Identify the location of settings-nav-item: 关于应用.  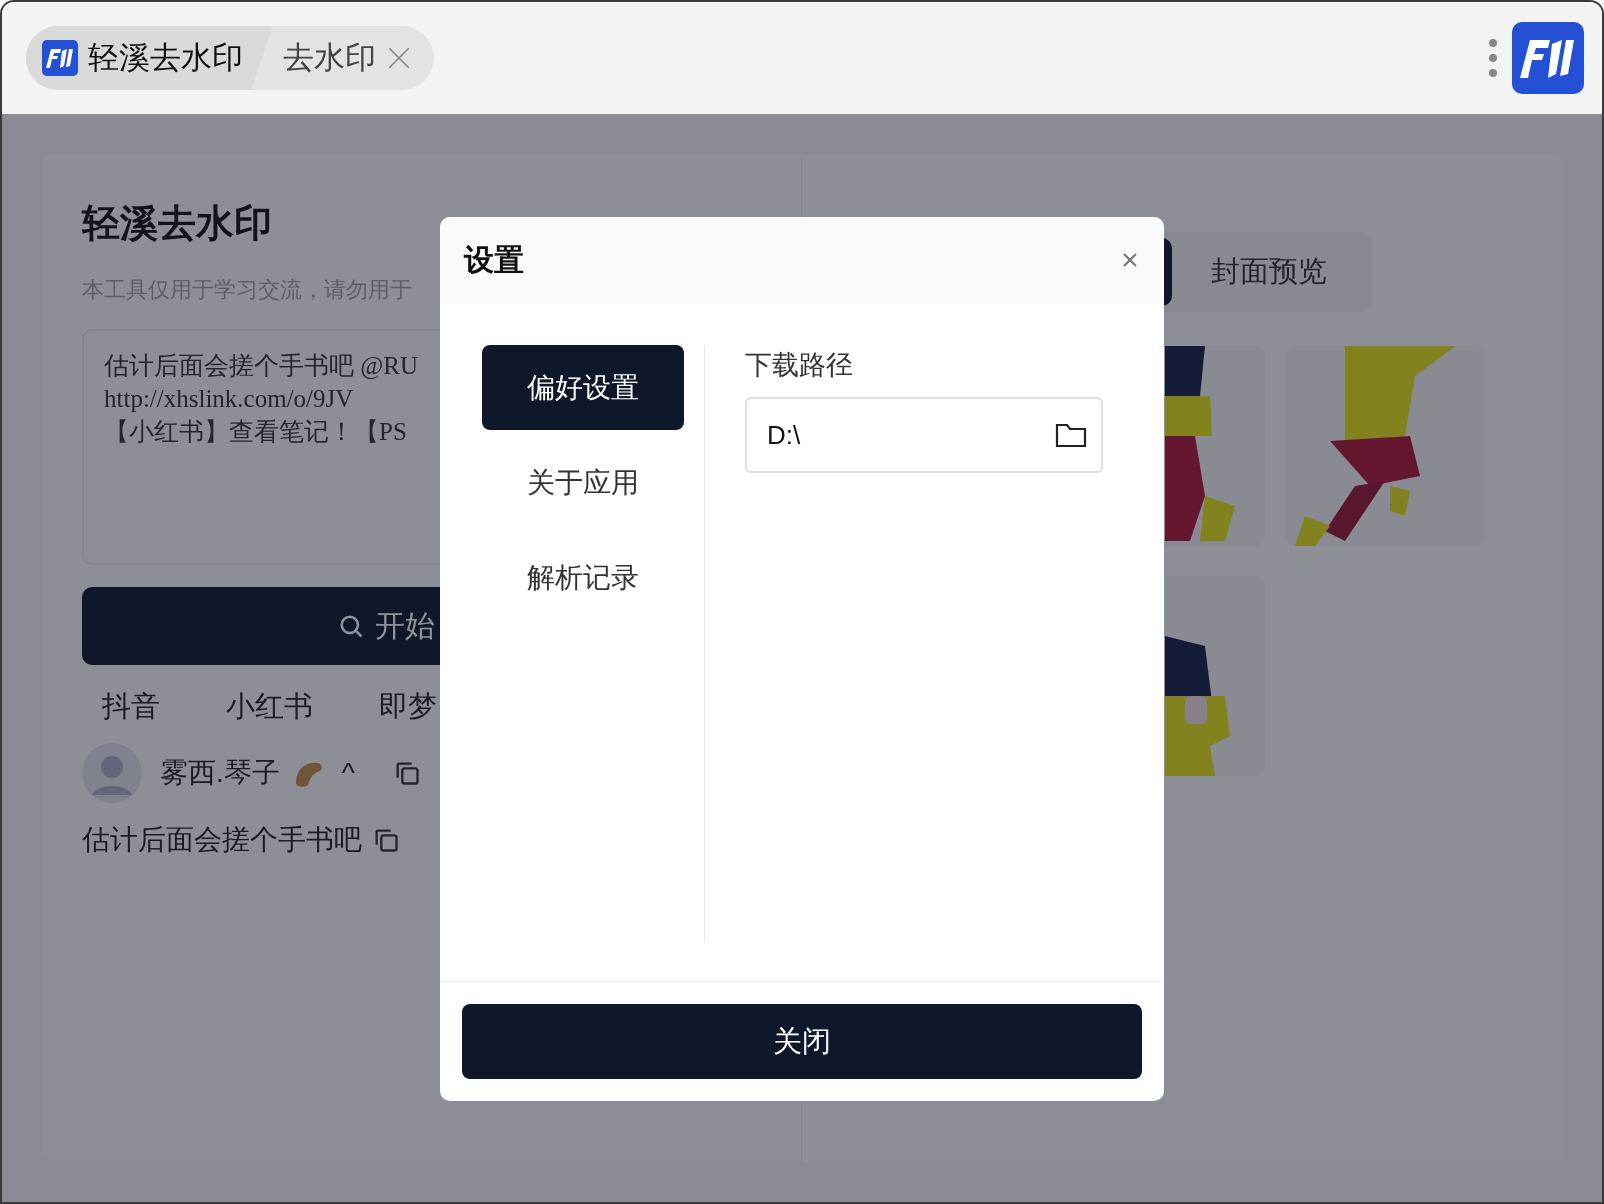
(583, 482).